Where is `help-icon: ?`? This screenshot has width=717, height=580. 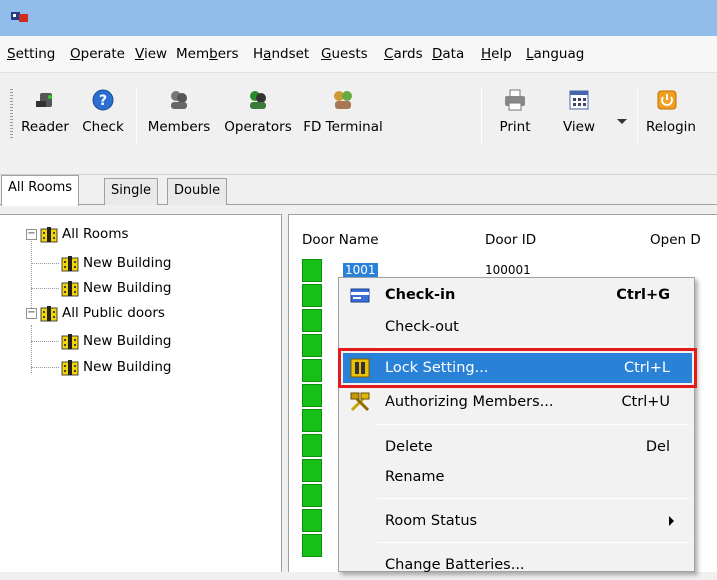
help-icon: ? is located at coordinates (103, 100).